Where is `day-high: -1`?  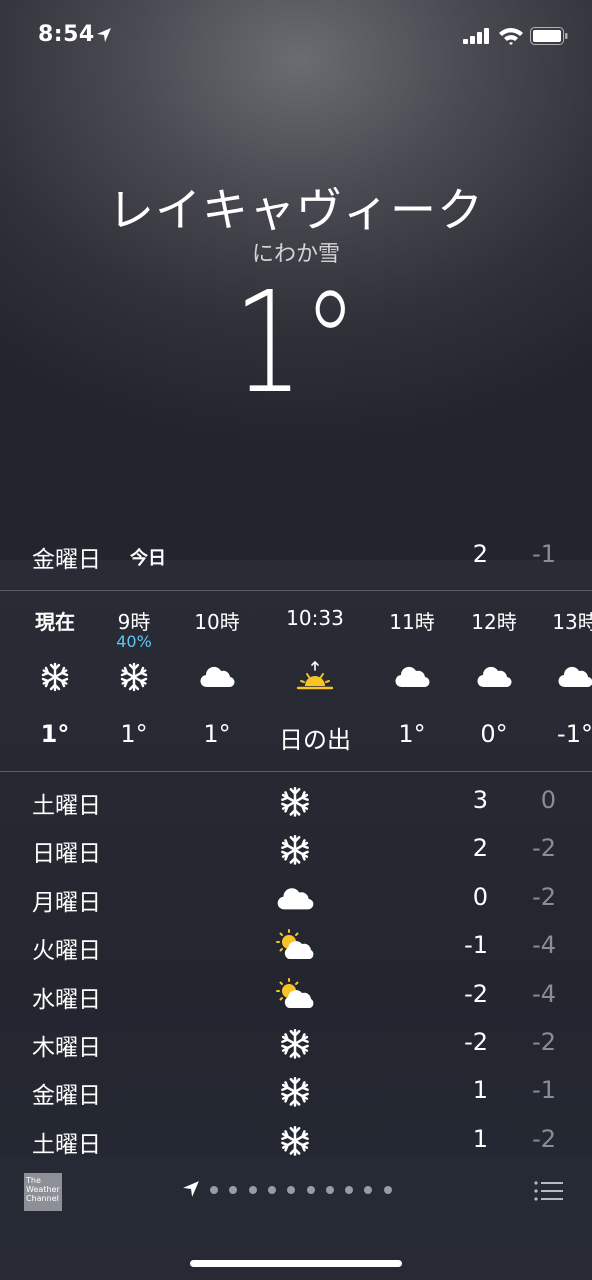
day-high: -1 is located at coordinates (476, 945).